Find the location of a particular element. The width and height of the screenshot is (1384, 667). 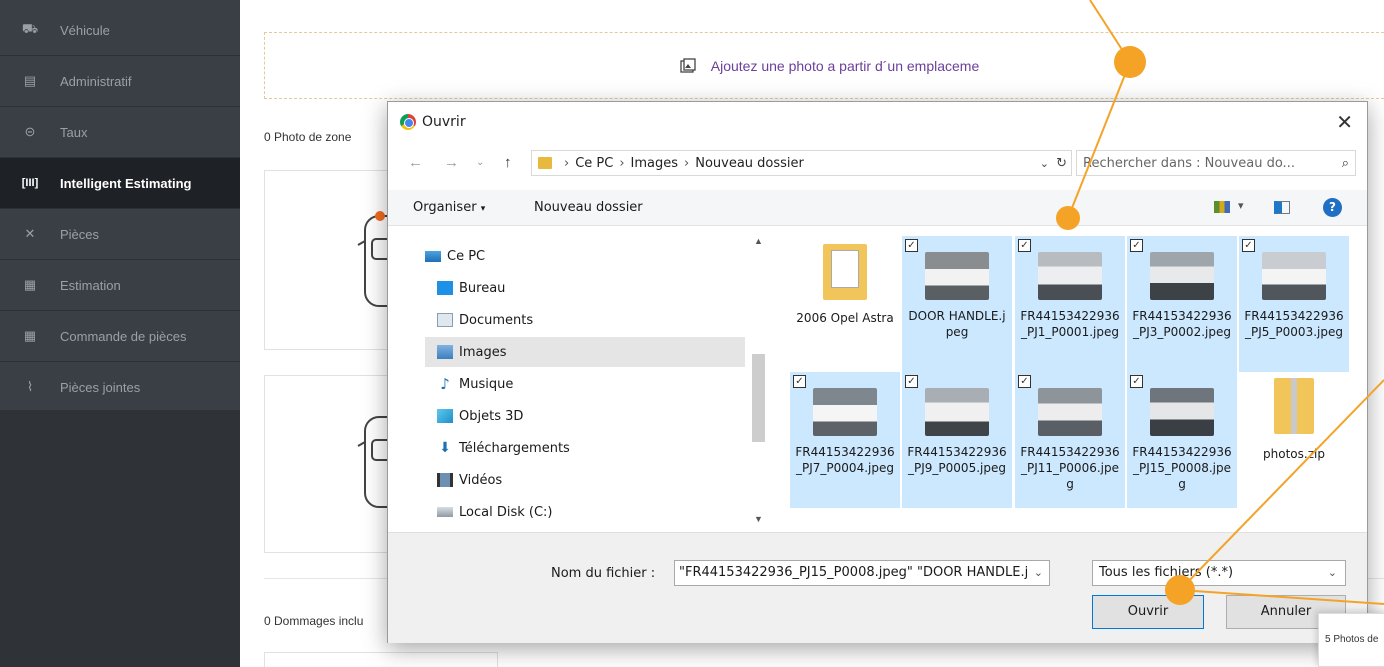

search-input: Rechercher dans : Nouveau do... ⌕ is located at coordinates (1216, 163).